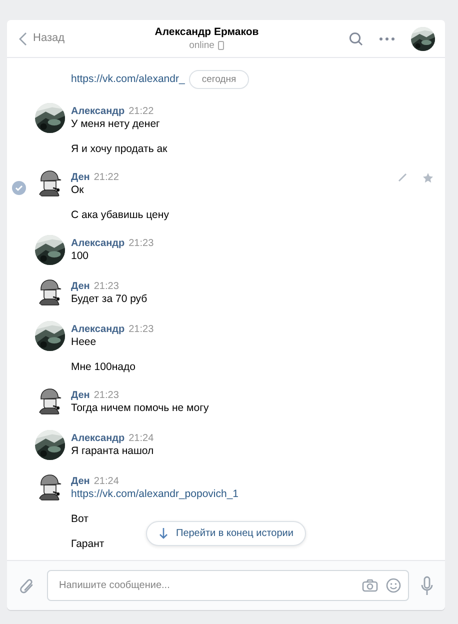 The width and height of the screenshot is (458, 624). Describe the element at coordinates (80, 256) in the screenshot. I see `message-text: 100` at that location.